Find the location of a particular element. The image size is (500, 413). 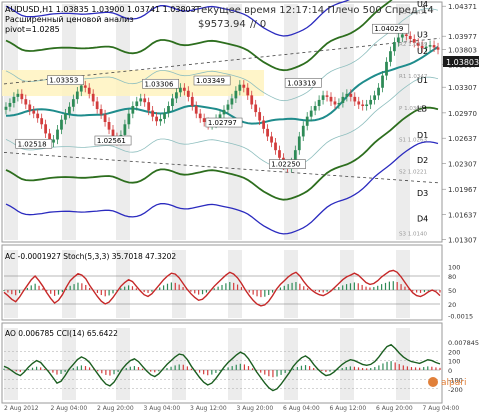

time-axis-label: 6 Aug 04:00 is located at coordinates (301, 408).